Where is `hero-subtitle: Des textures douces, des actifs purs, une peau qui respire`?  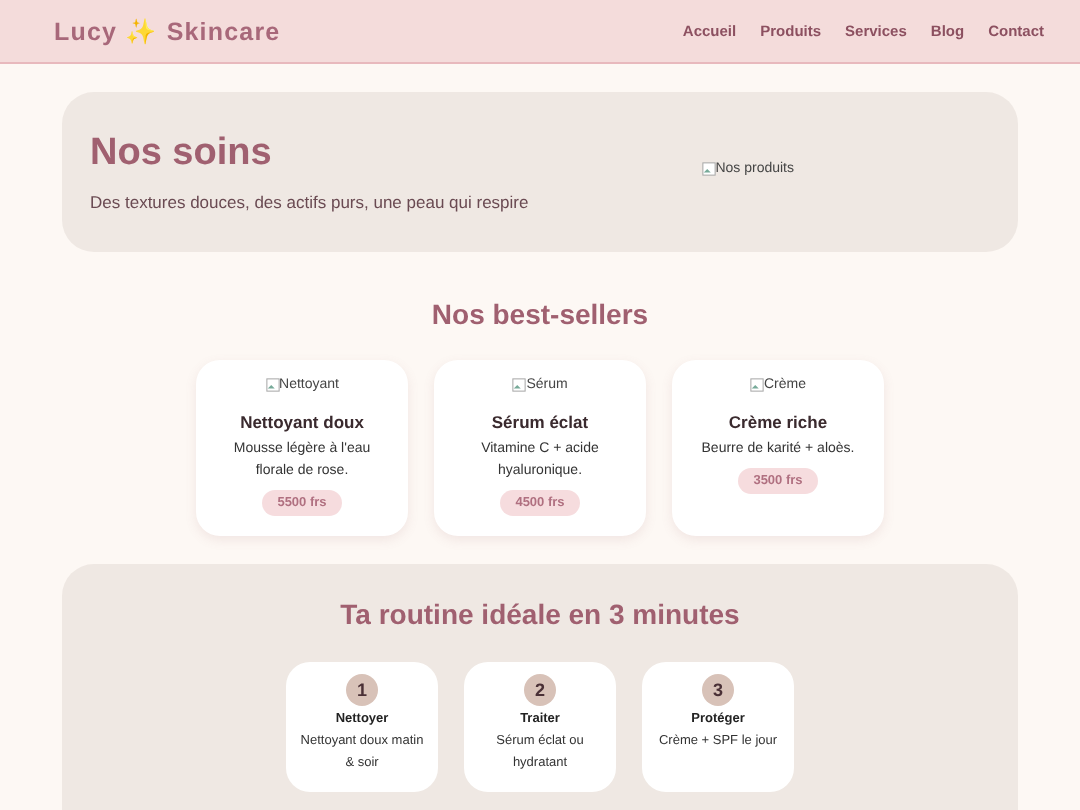
hero-subtitle: Des textures douces, des actifs purs, une peau qui respire is located at coordinates (310, 202).